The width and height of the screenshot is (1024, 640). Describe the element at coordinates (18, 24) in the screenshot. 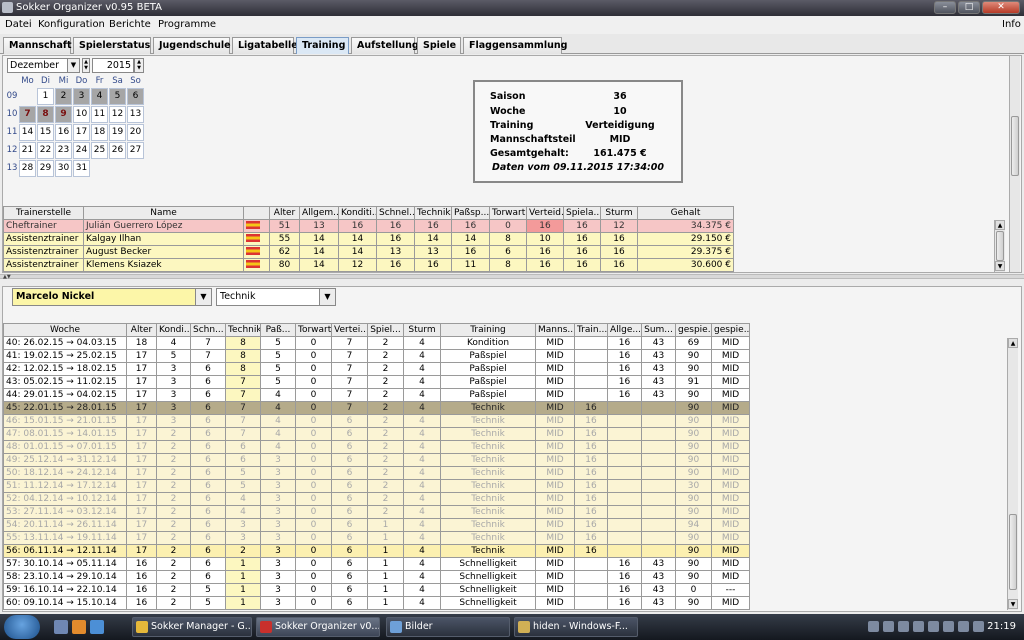

I see `menu-datei: Datei` at that location.